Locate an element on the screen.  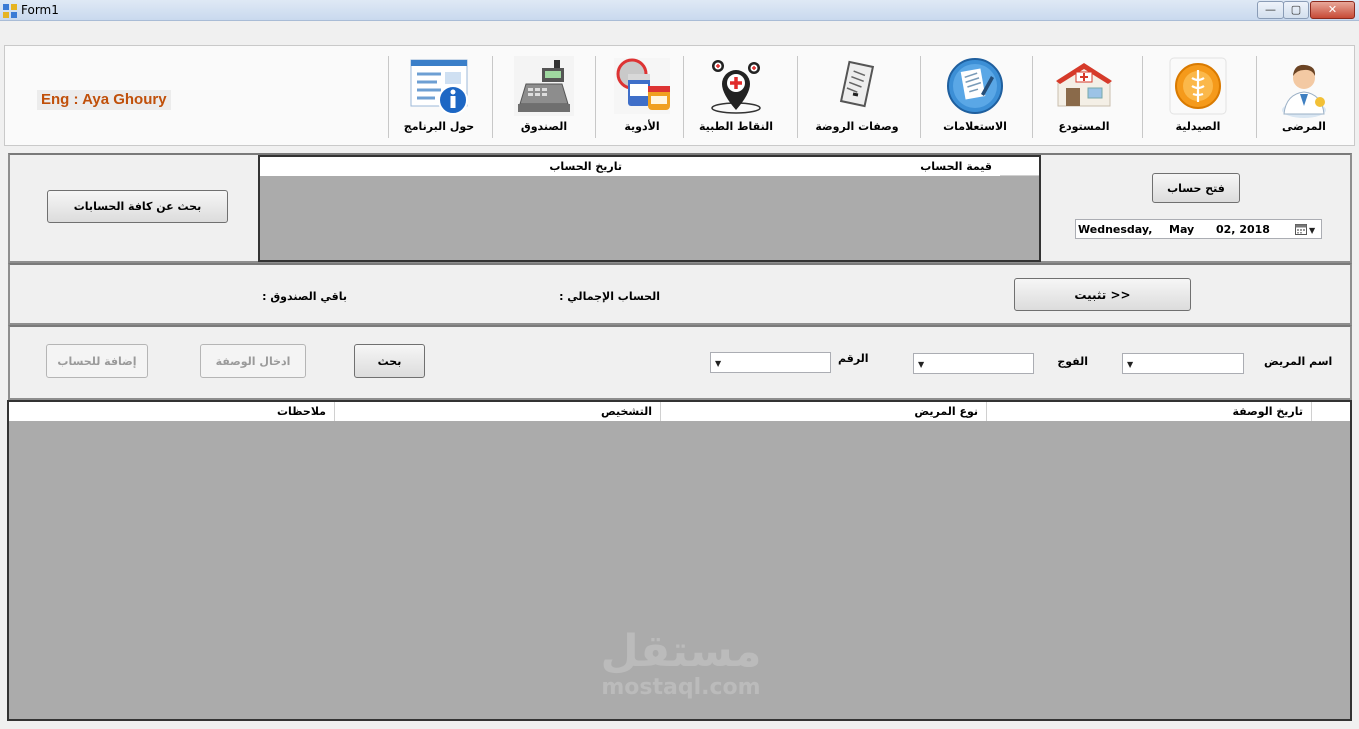
app-icon is located at coordinates (10, 11).